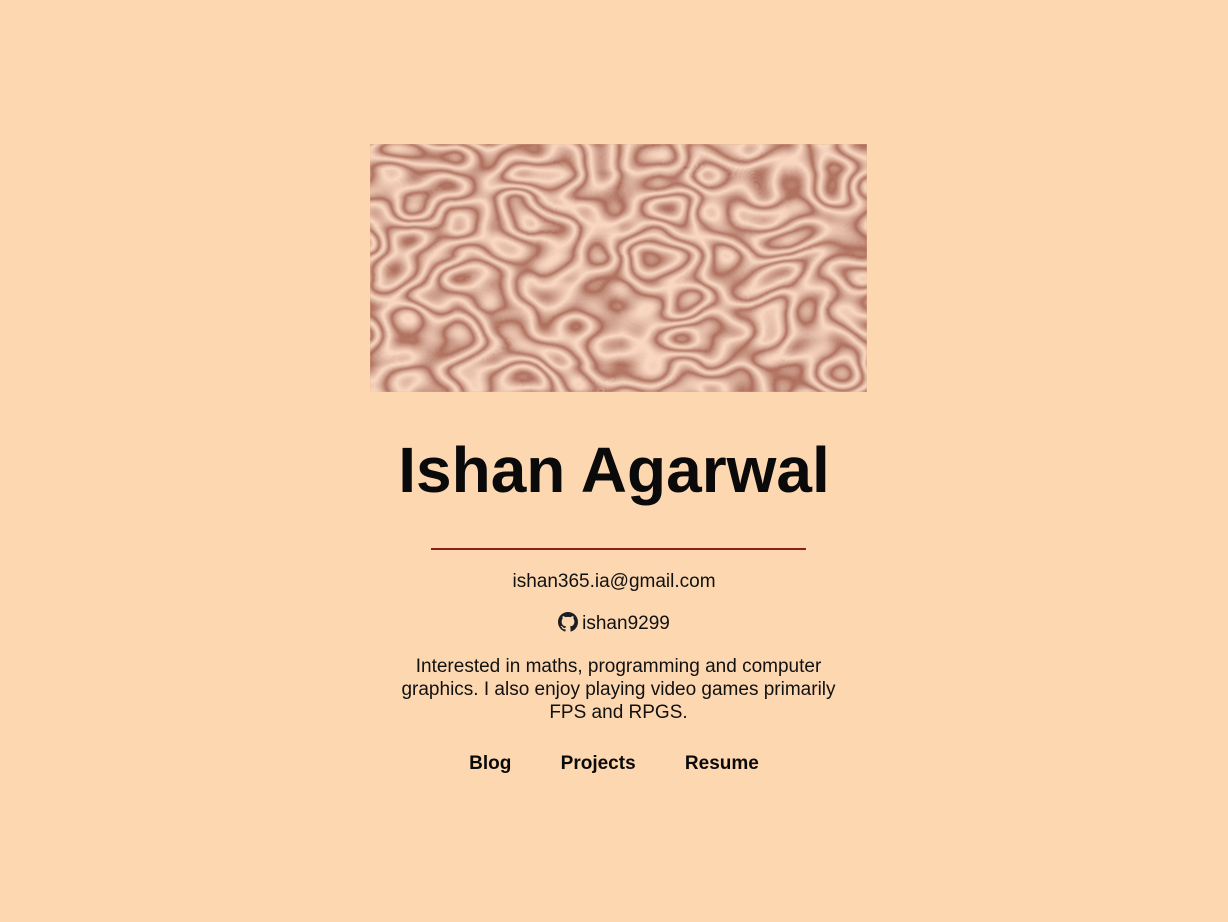  What do you see at coordinates (722, 763) in the screenshot?
I see `nav-link-resume: Resume` at bounding box center [722, 763].